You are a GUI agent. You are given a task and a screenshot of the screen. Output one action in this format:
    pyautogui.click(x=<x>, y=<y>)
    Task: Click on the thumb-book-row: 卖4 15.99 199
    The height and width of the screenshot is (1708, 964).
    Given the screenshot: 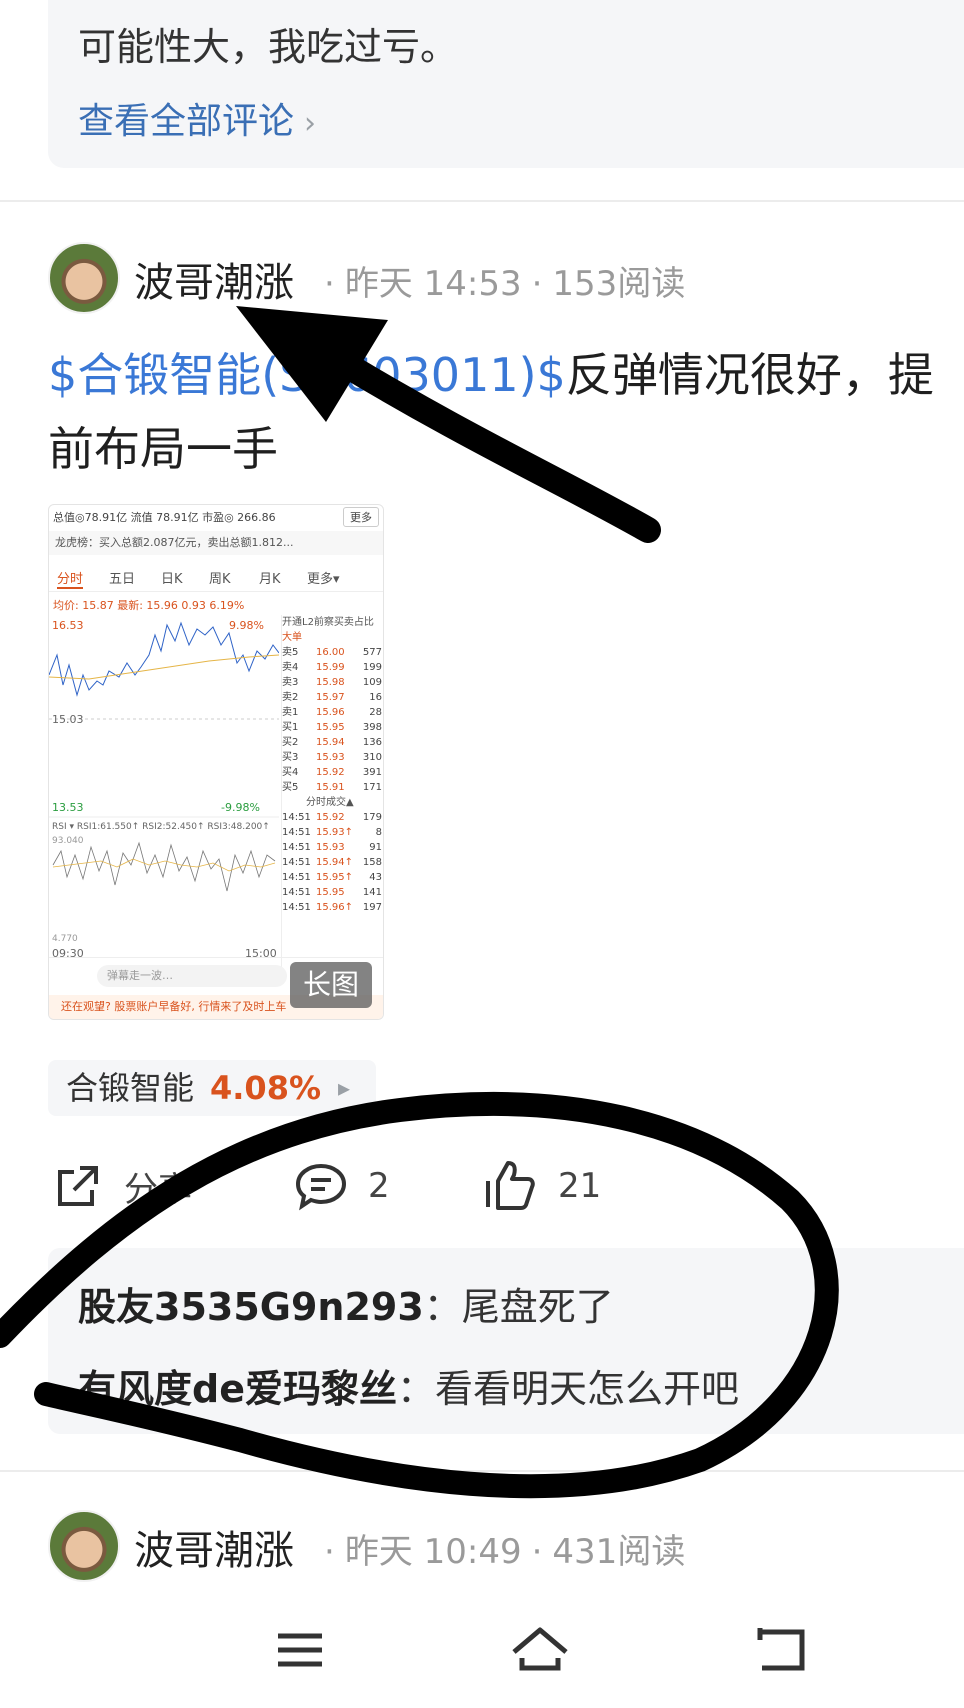 What is the action you would take?
    pyautogui.click(x=332, y=667)
    